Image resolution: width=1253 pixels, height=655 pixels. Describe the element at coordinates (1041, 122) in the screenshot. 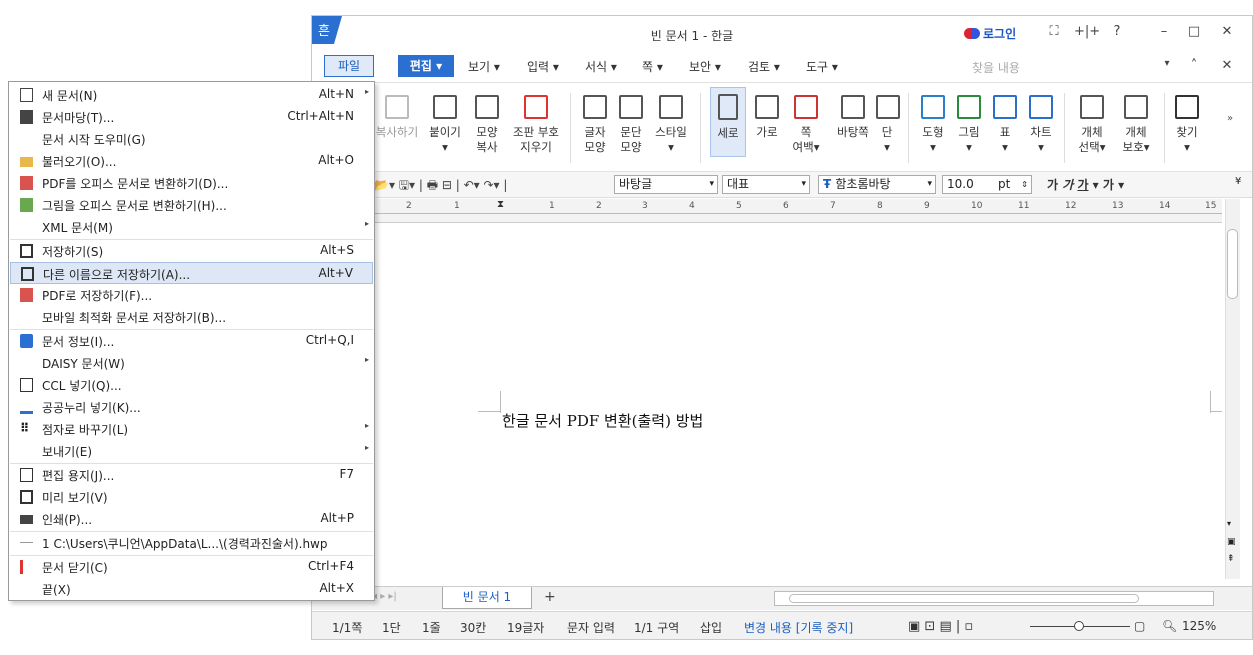

I see `chart-button: 차트 ▾` at that location.